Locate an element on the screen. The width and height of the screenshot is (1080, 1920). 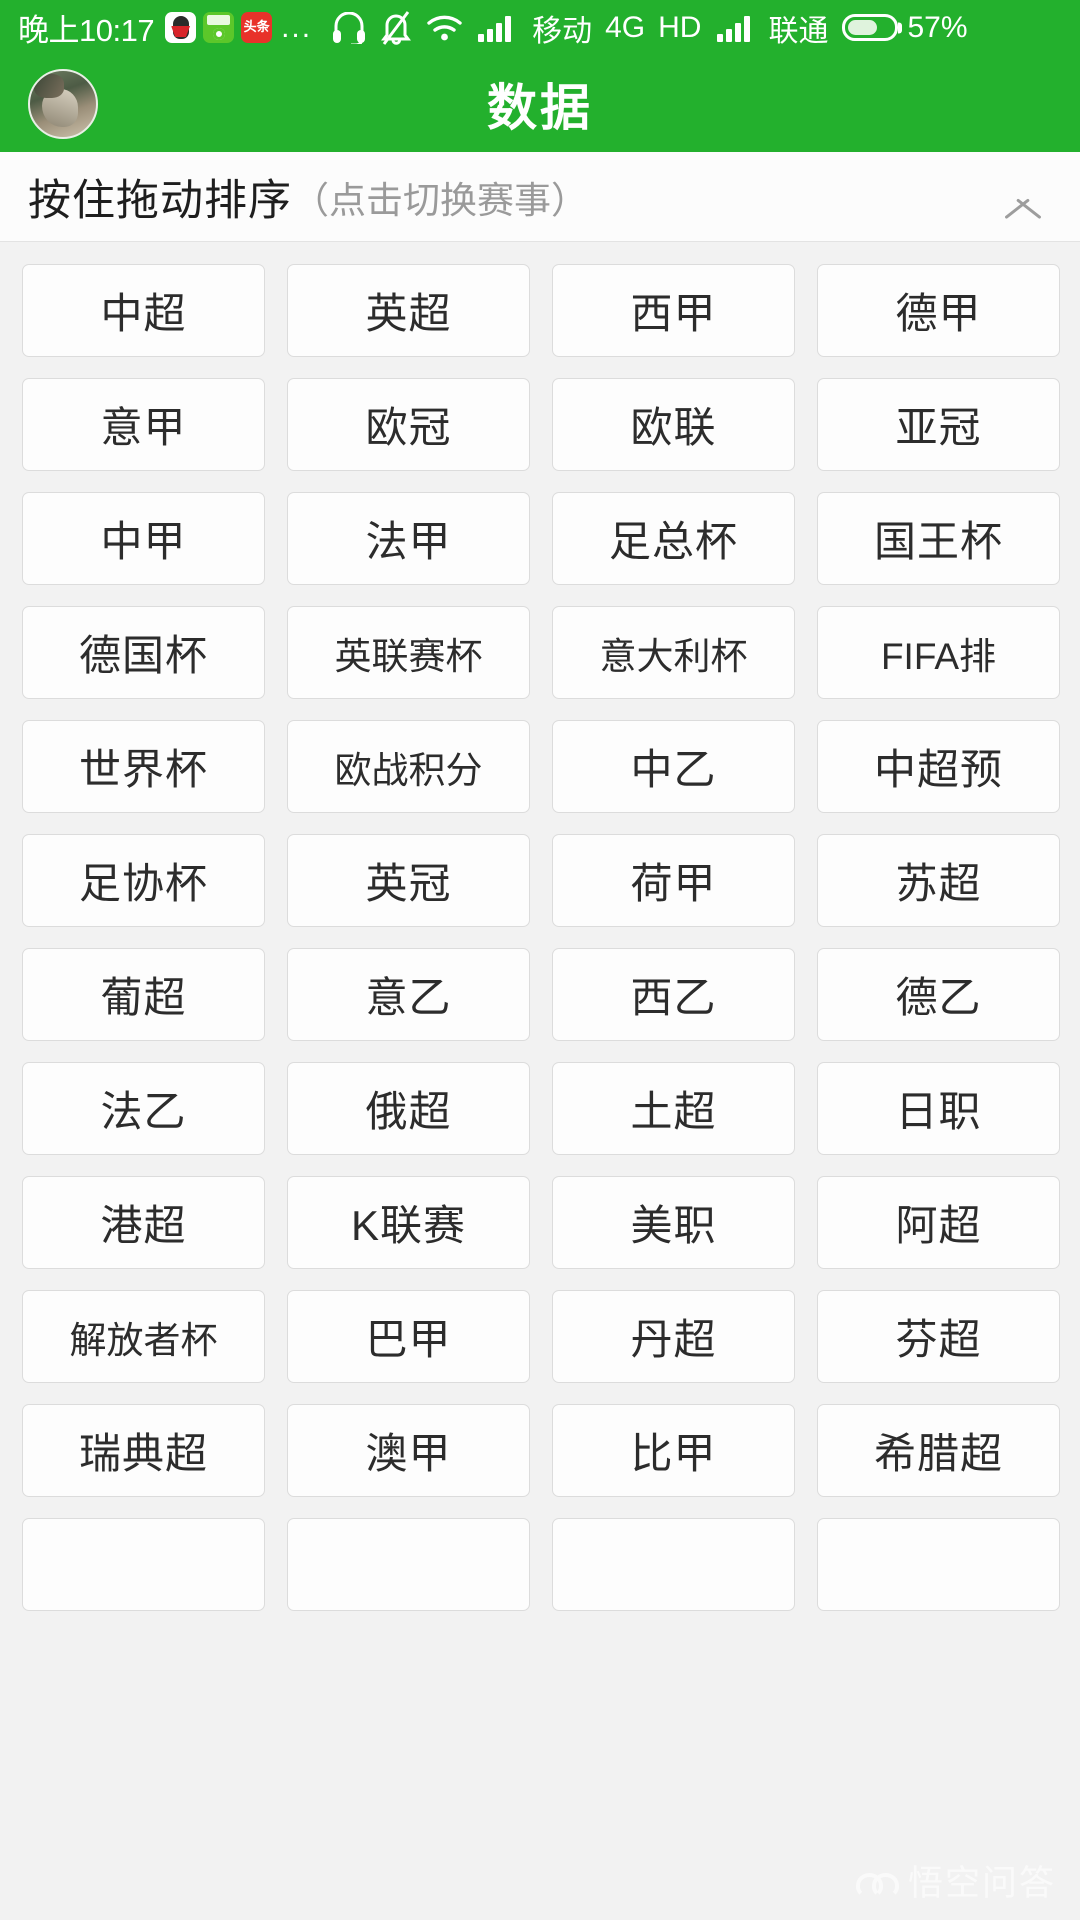
headset-icon is located at coordinates (349, 27).